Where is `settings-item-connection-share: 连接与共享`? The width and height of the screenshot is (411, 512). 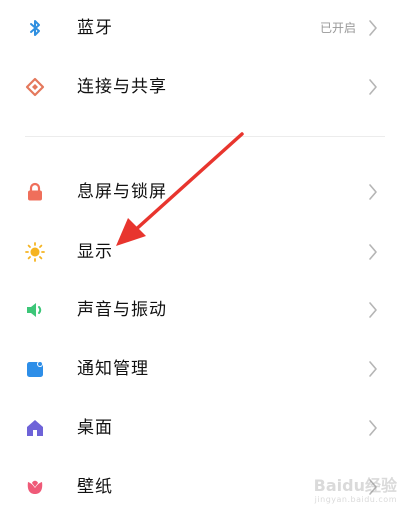
settings-item-connection-share: 连接与共享 is located at coordinates (205, 87).